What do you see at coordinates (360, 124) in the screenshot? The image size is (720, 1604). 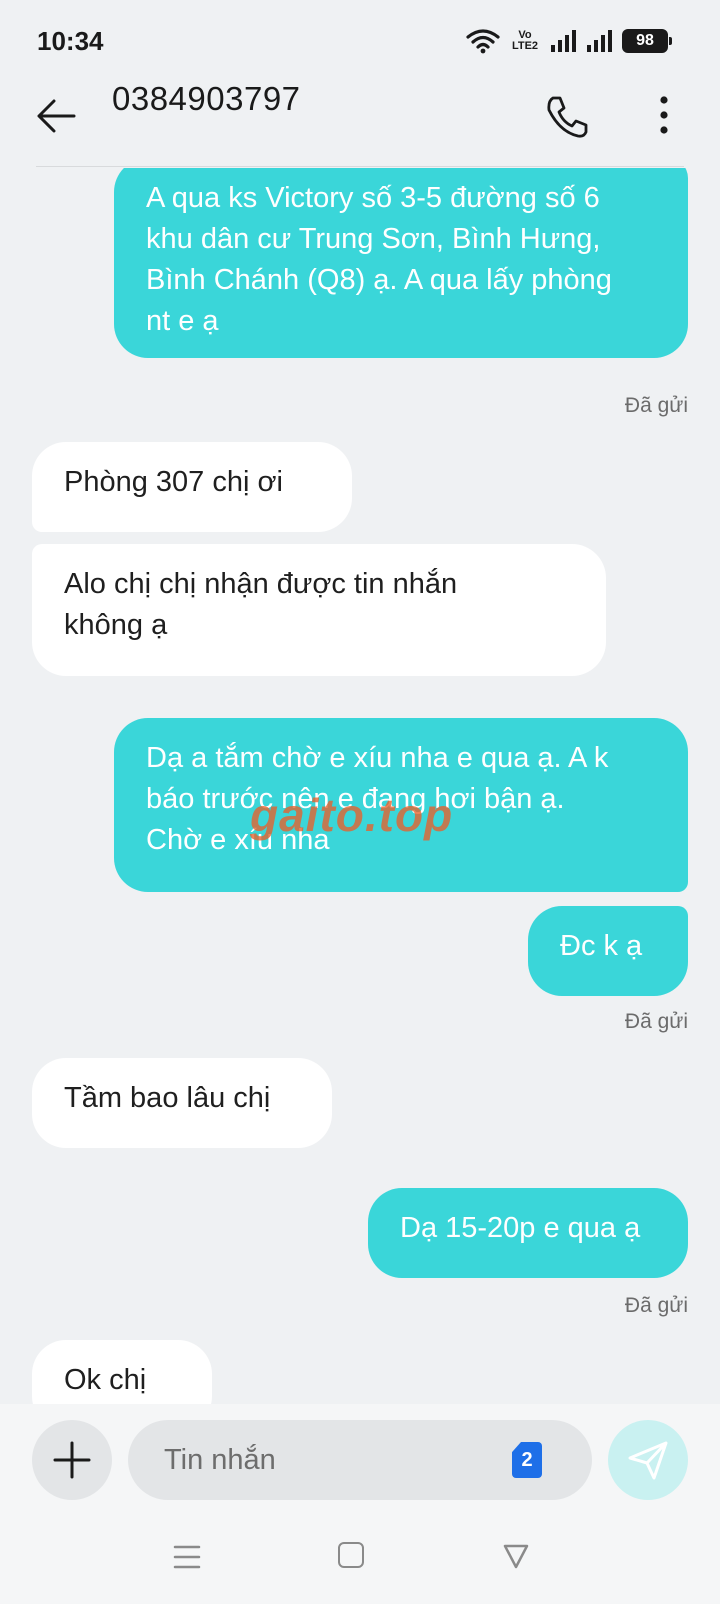 I see `conversation-header: 0384903797` at bounding box center [360, 124].